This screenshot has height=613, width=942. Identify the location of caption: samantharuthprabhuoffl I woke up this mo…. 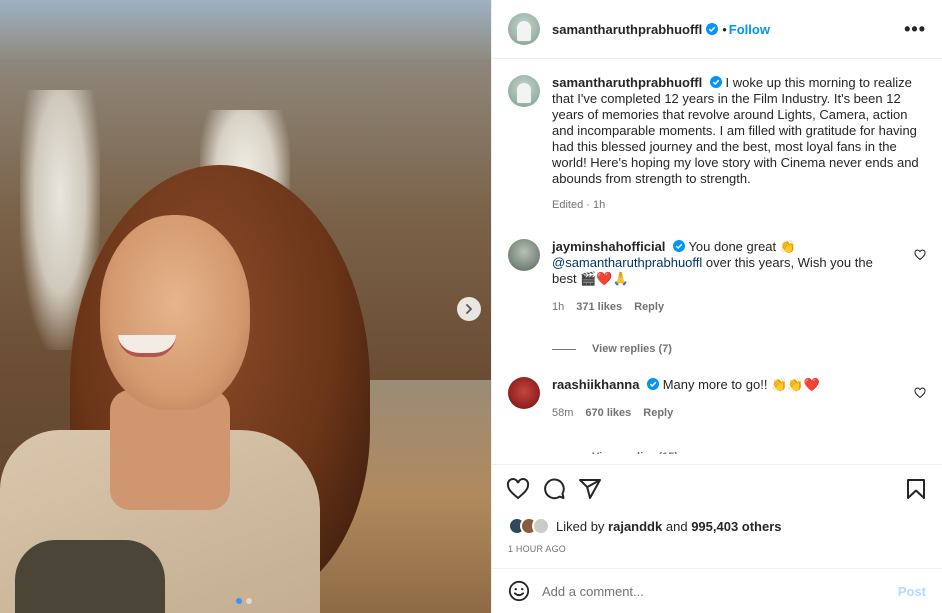
(717, 131).